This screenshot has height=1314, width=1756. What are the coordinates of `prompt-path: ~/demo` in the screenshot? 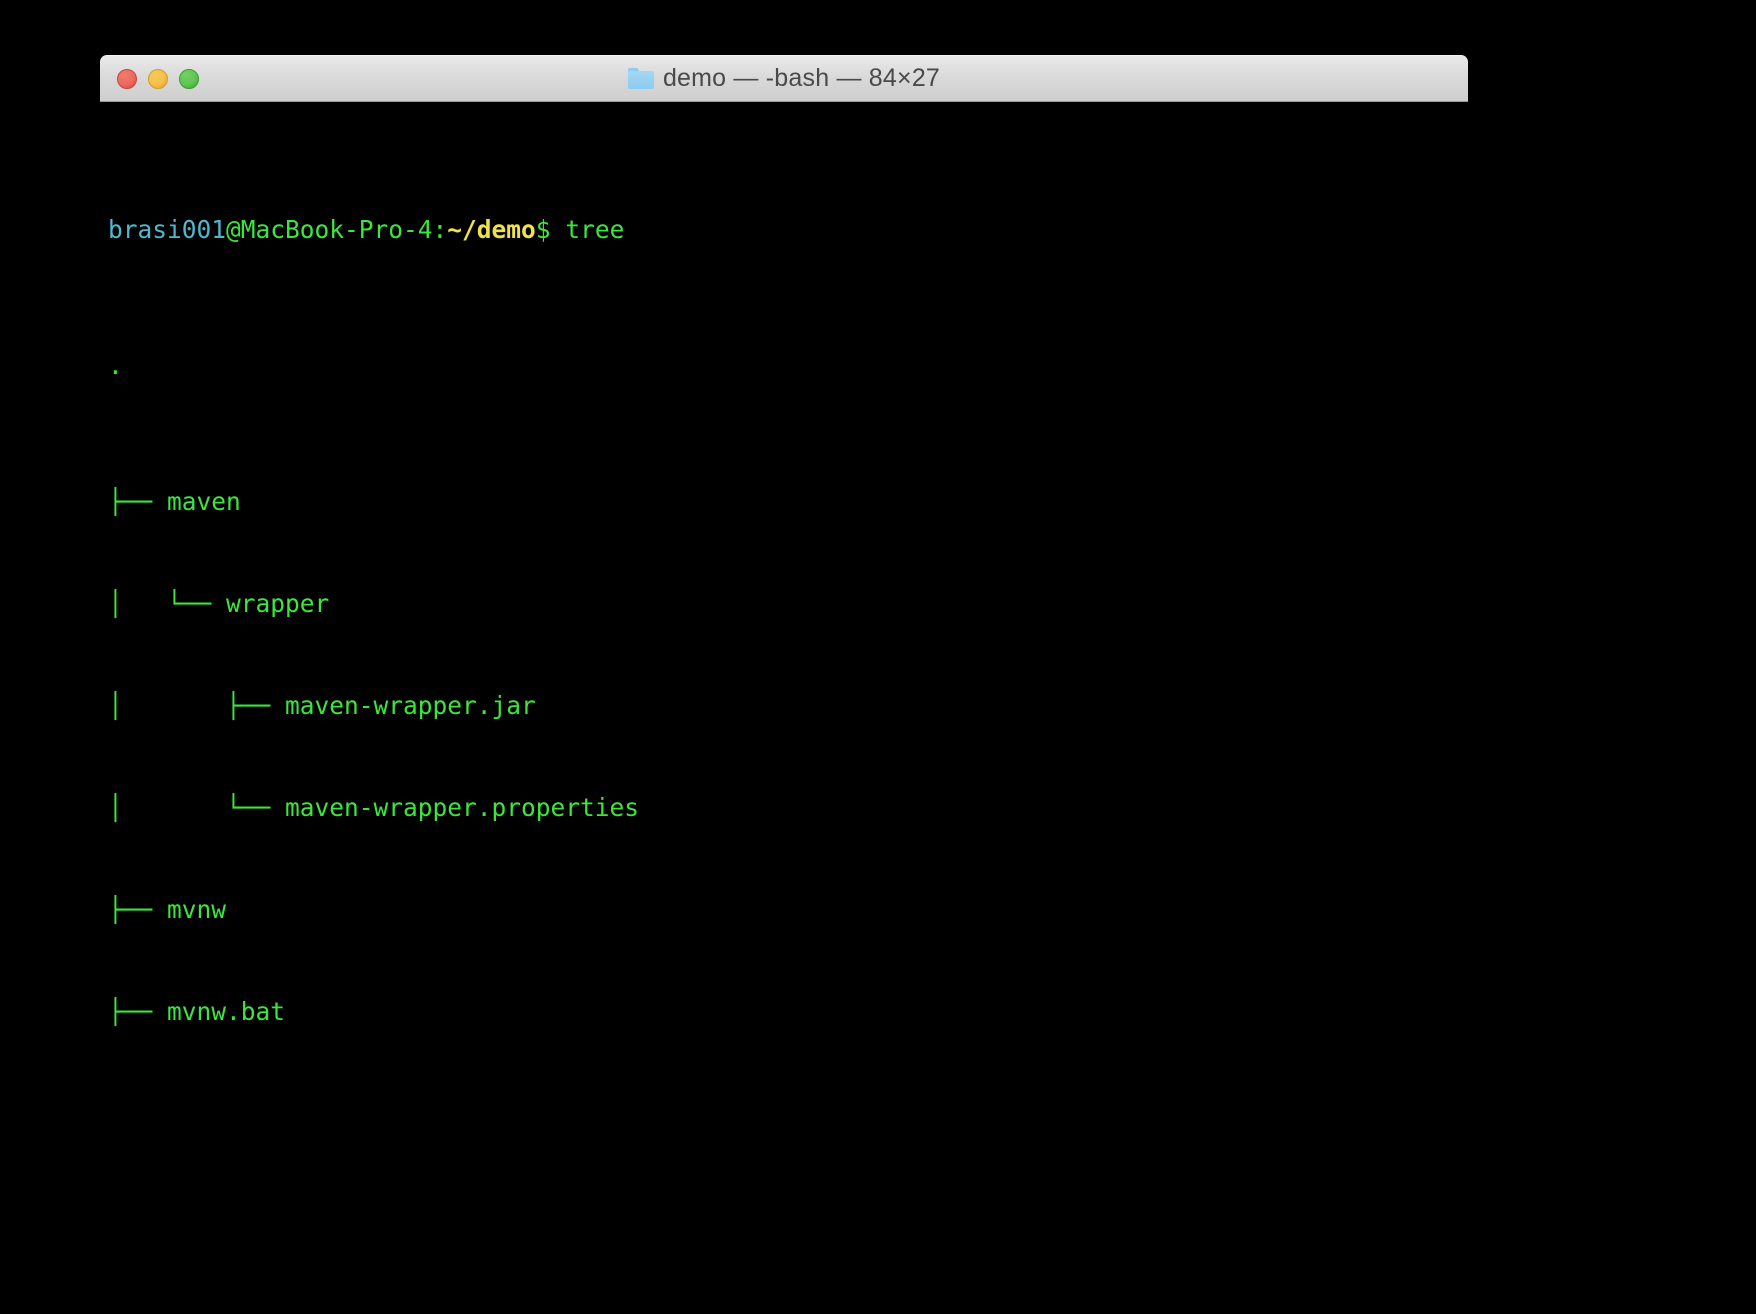 It's located at (491, 229).